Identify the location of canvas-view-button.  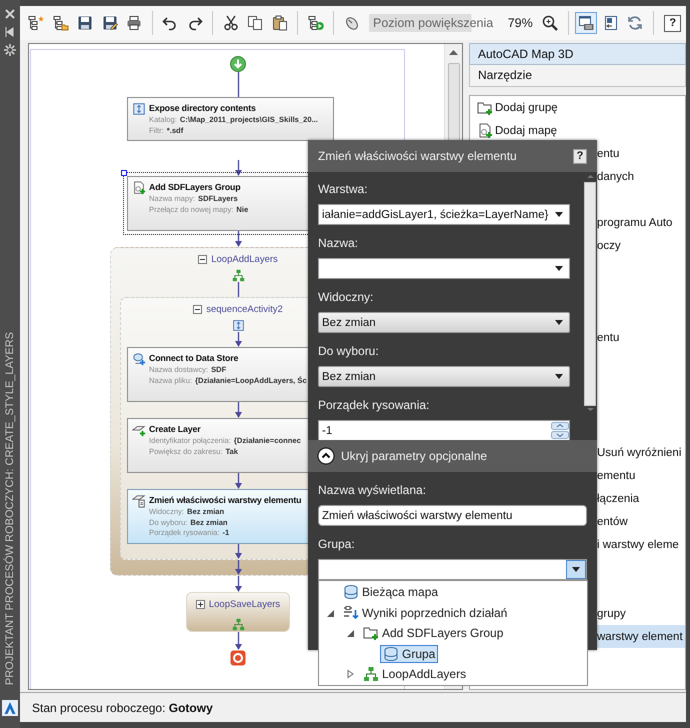
(586, 23).